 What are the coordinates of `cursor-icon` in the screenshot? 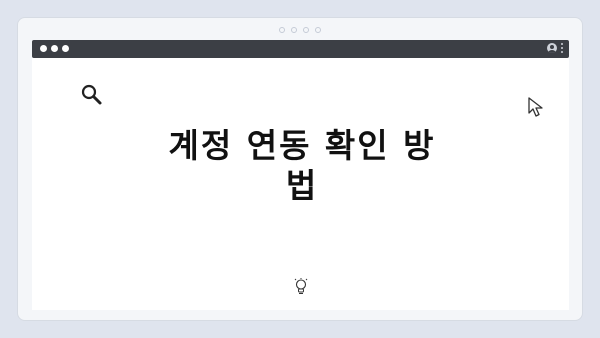 It's located at (535, 107).